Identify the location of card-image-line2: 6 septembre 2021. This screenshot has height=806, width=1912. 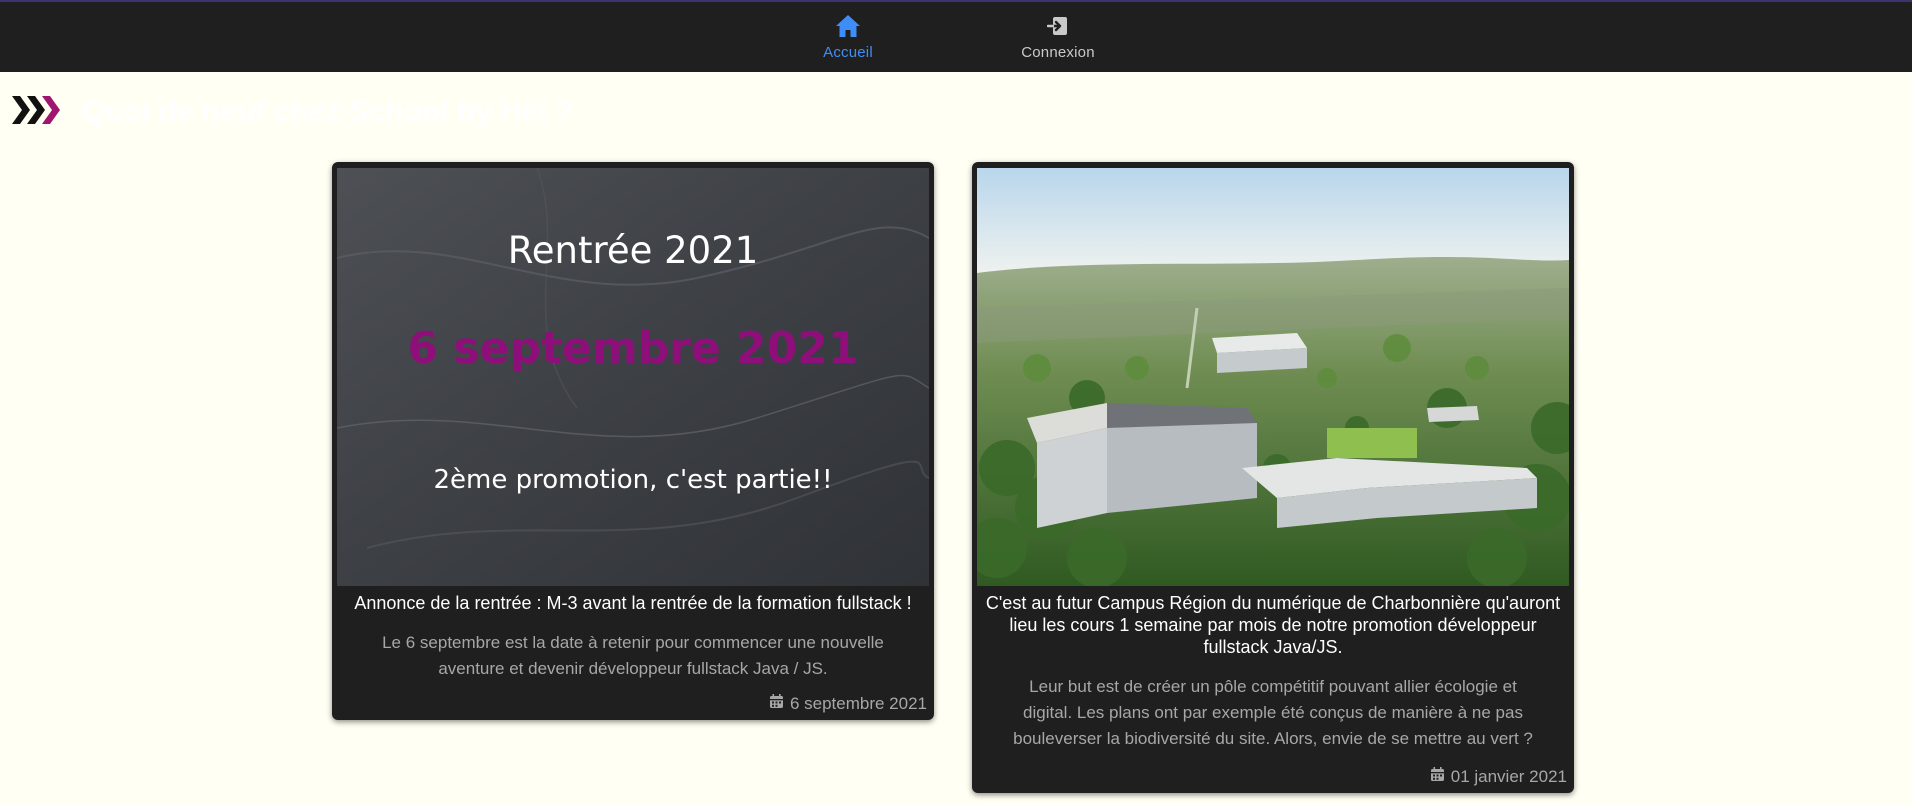
(633, 348).